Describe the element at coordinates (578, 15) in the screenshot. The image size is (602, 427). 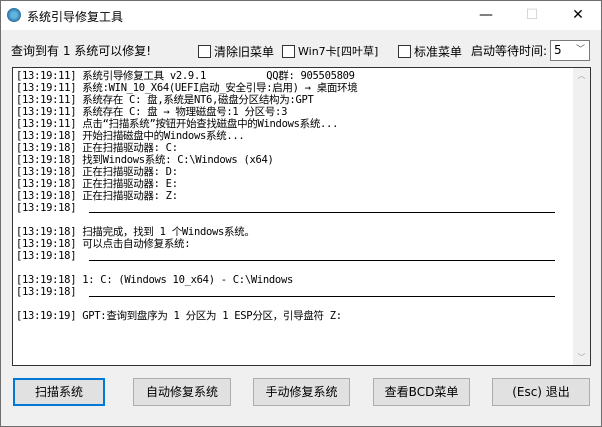
I see `close-button: ✕` at that location.